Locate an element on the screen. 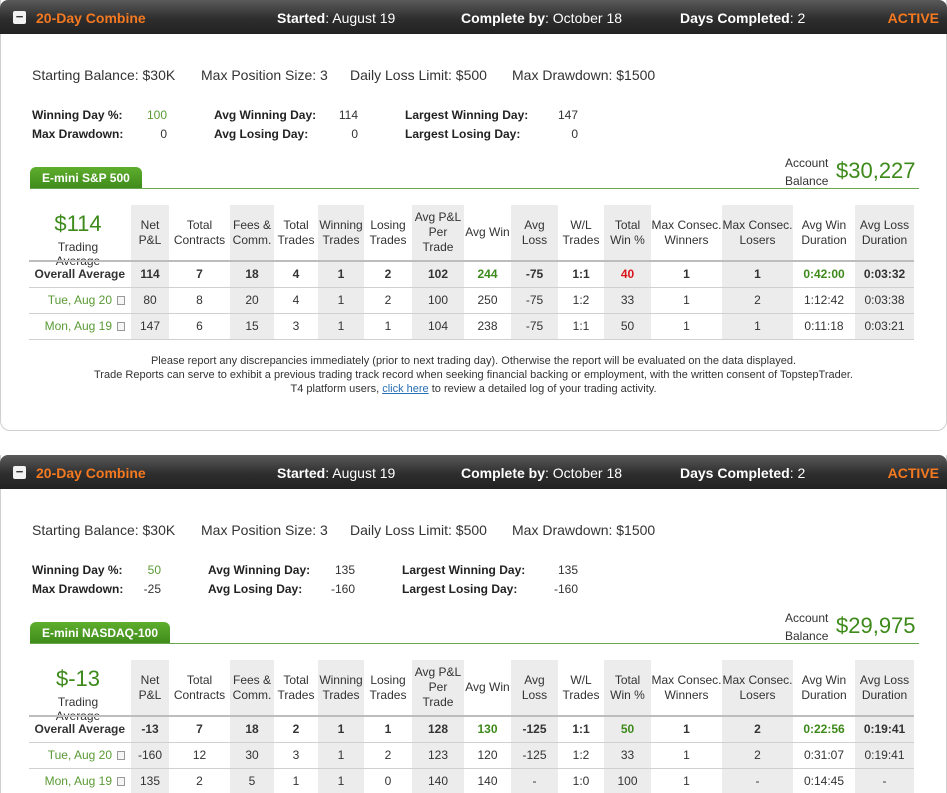 Image resolution: width=947 pixels, height=793 pixels. avg-losing-day-value: -160 is located at coordinates (342, 589).